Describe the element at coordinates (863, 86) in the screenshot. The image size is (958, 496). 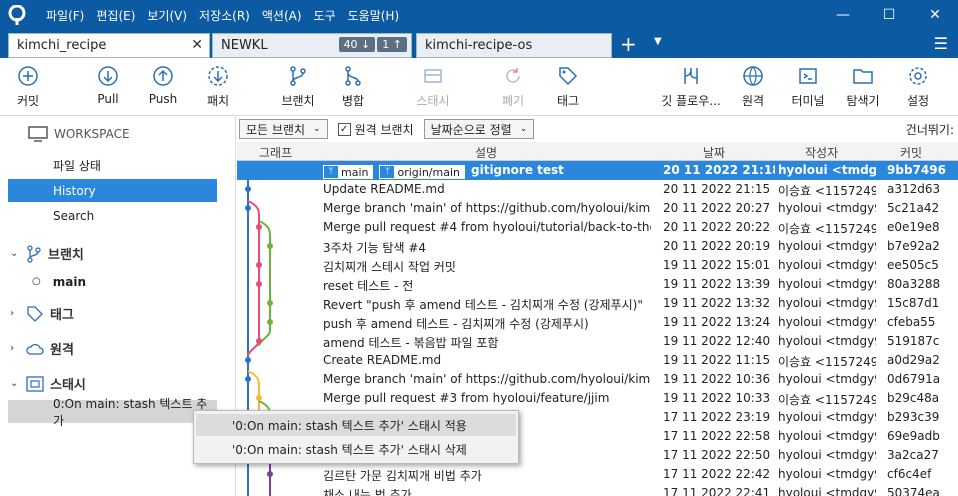
I see `explorer-button: 탐색기` at that location.